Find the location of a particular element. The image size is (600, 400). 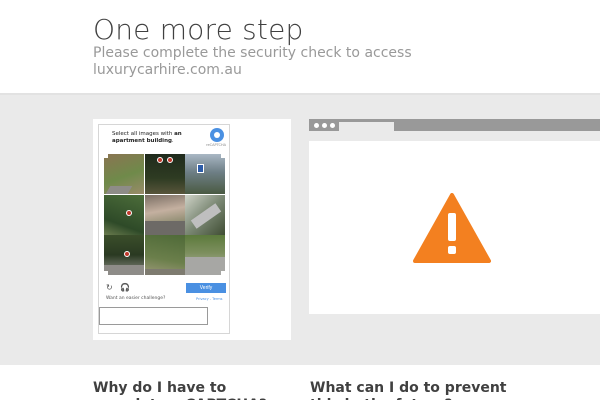

captcha-prompt-suffix: . is located at coordinates (172, 141).